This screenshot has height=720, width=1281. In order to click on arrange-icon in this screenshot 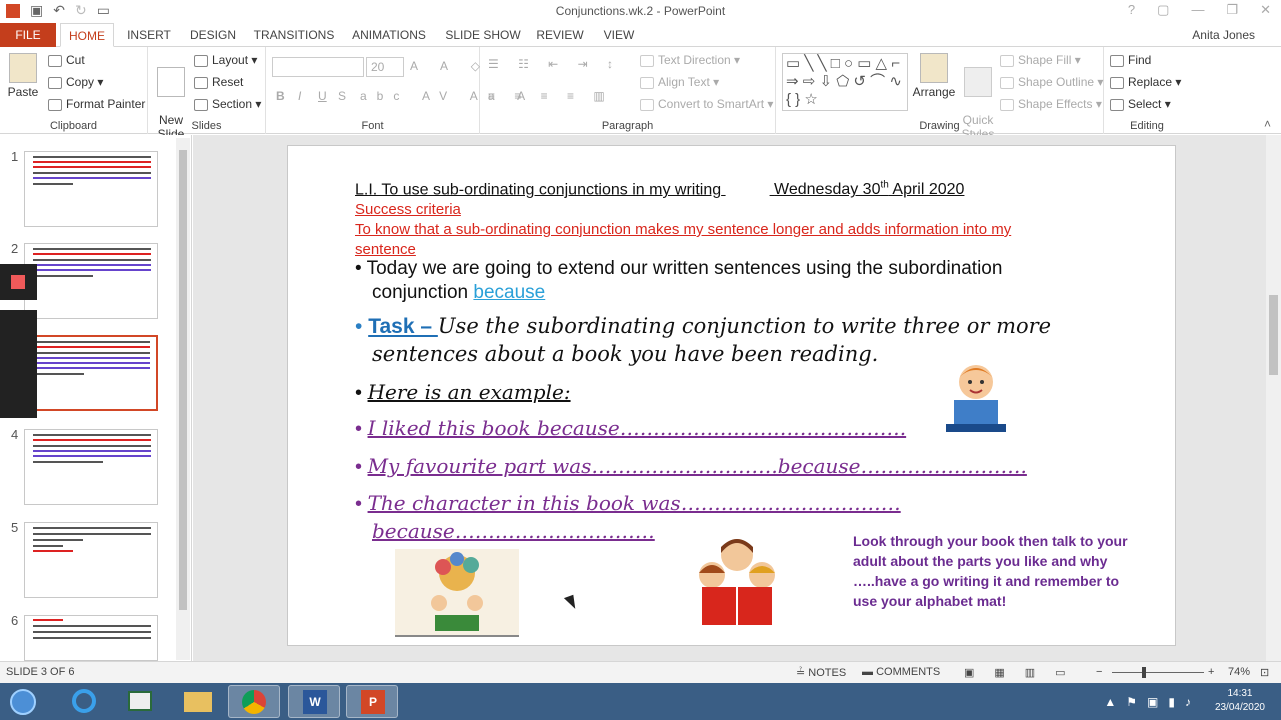, I will do `click(934, 68)`.